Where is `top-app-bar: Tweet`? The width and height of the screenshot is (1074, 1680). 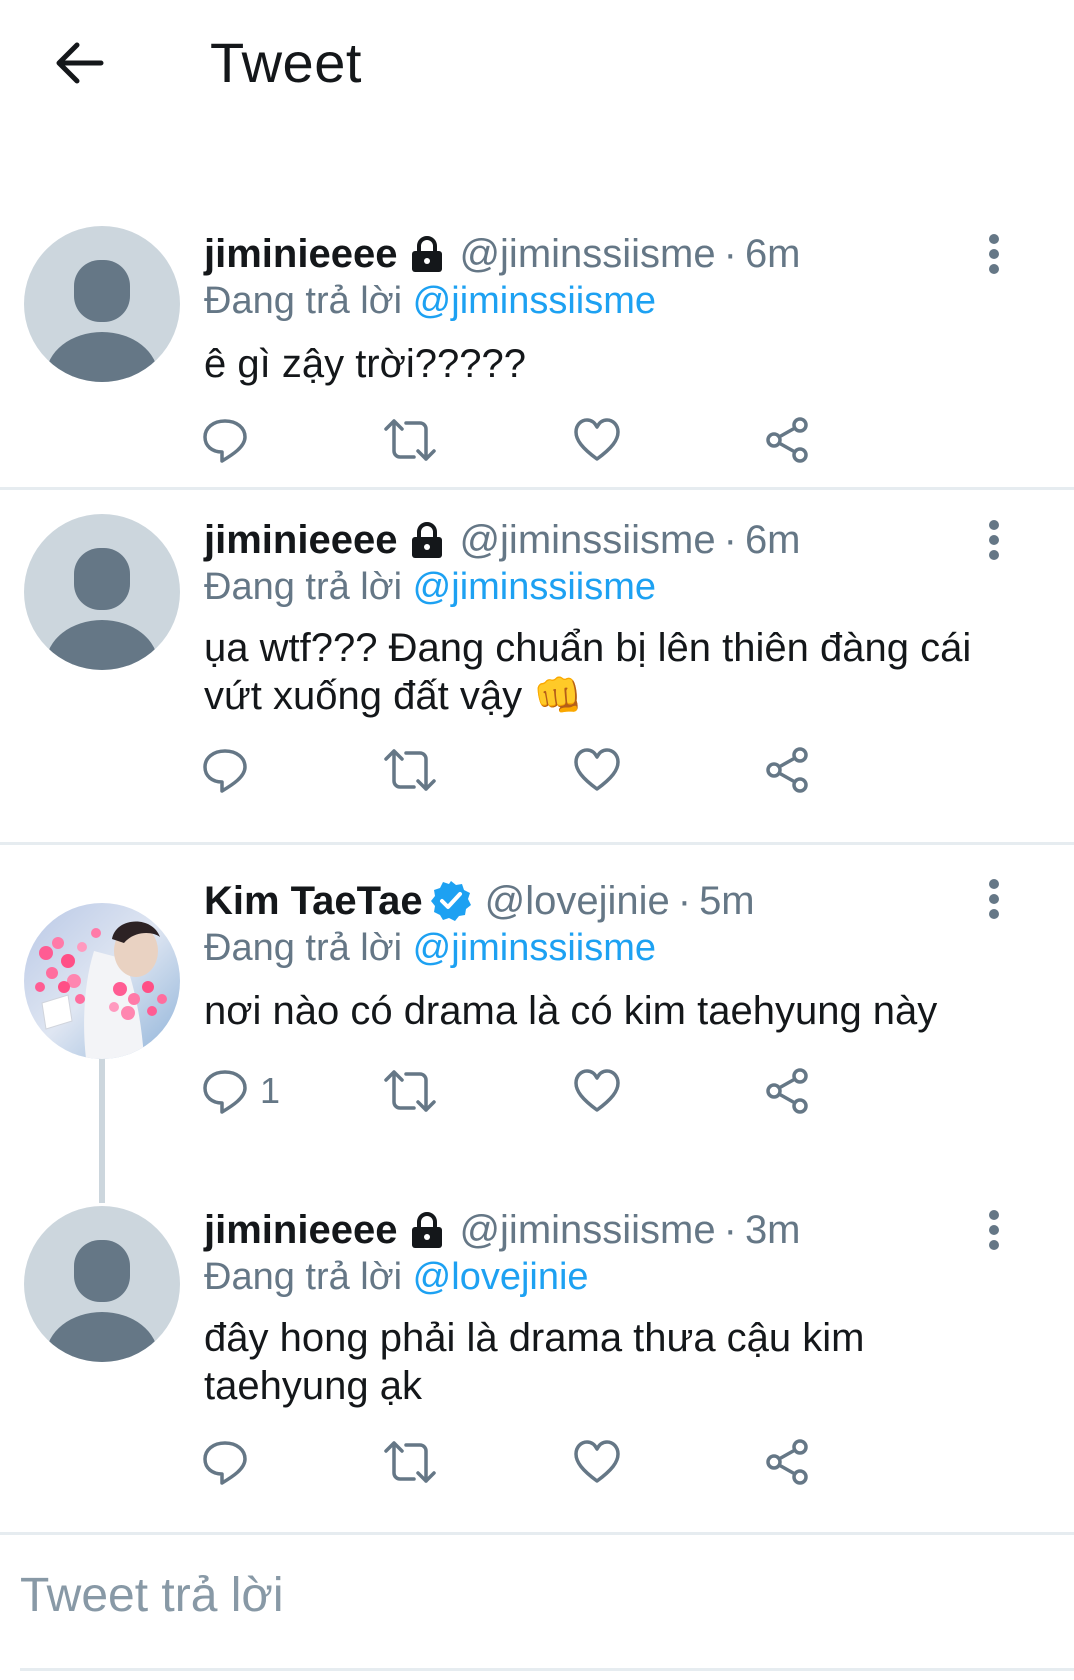 top-app-bar: Tweet is located at coordinates (537, 100).